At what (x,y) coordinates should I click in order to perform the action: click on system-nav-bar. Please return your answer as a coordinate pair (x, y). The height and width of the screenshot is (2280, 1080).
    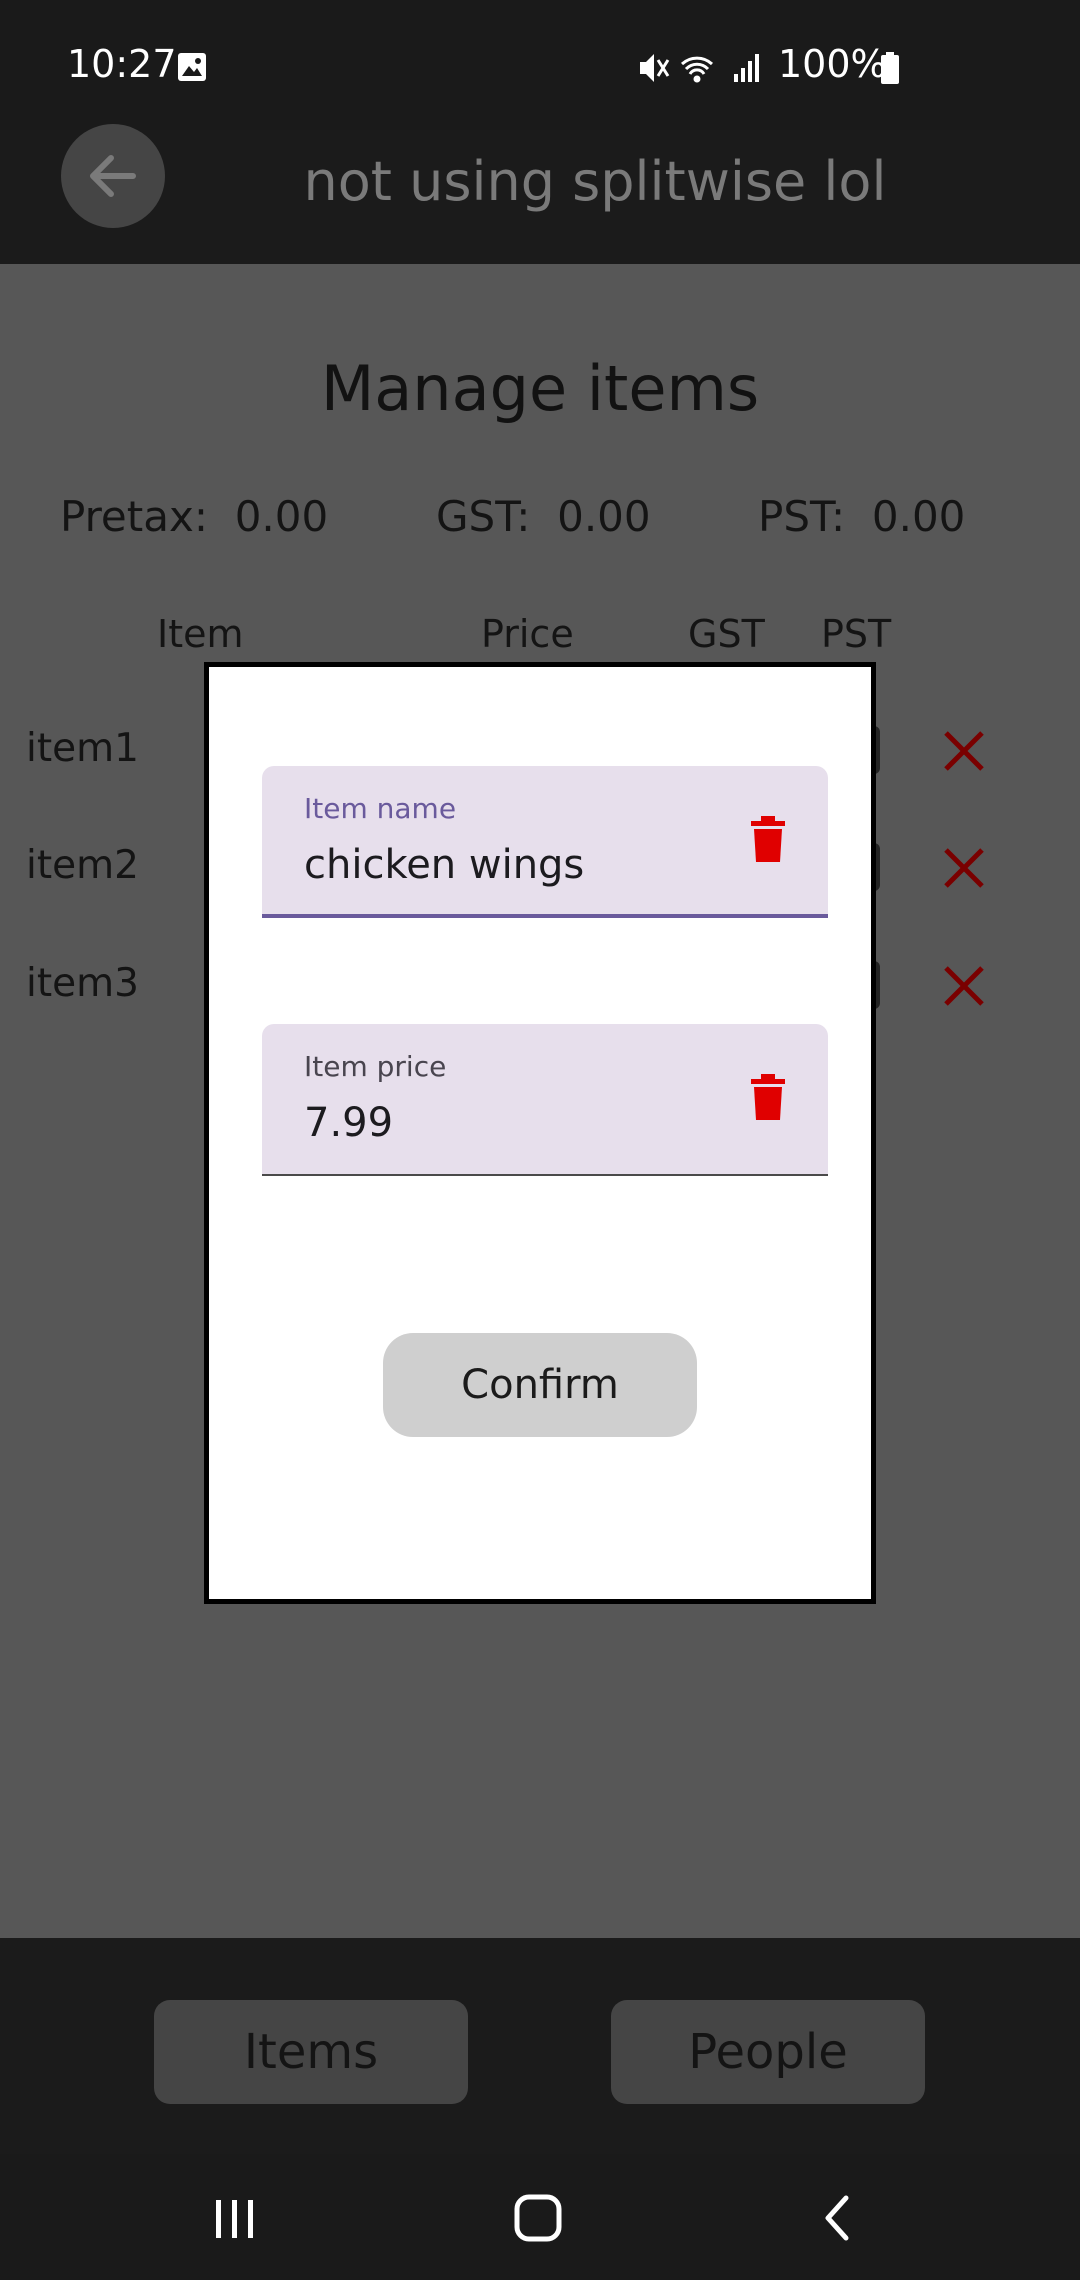
    Looking at the image, I should click on (540, 2217).